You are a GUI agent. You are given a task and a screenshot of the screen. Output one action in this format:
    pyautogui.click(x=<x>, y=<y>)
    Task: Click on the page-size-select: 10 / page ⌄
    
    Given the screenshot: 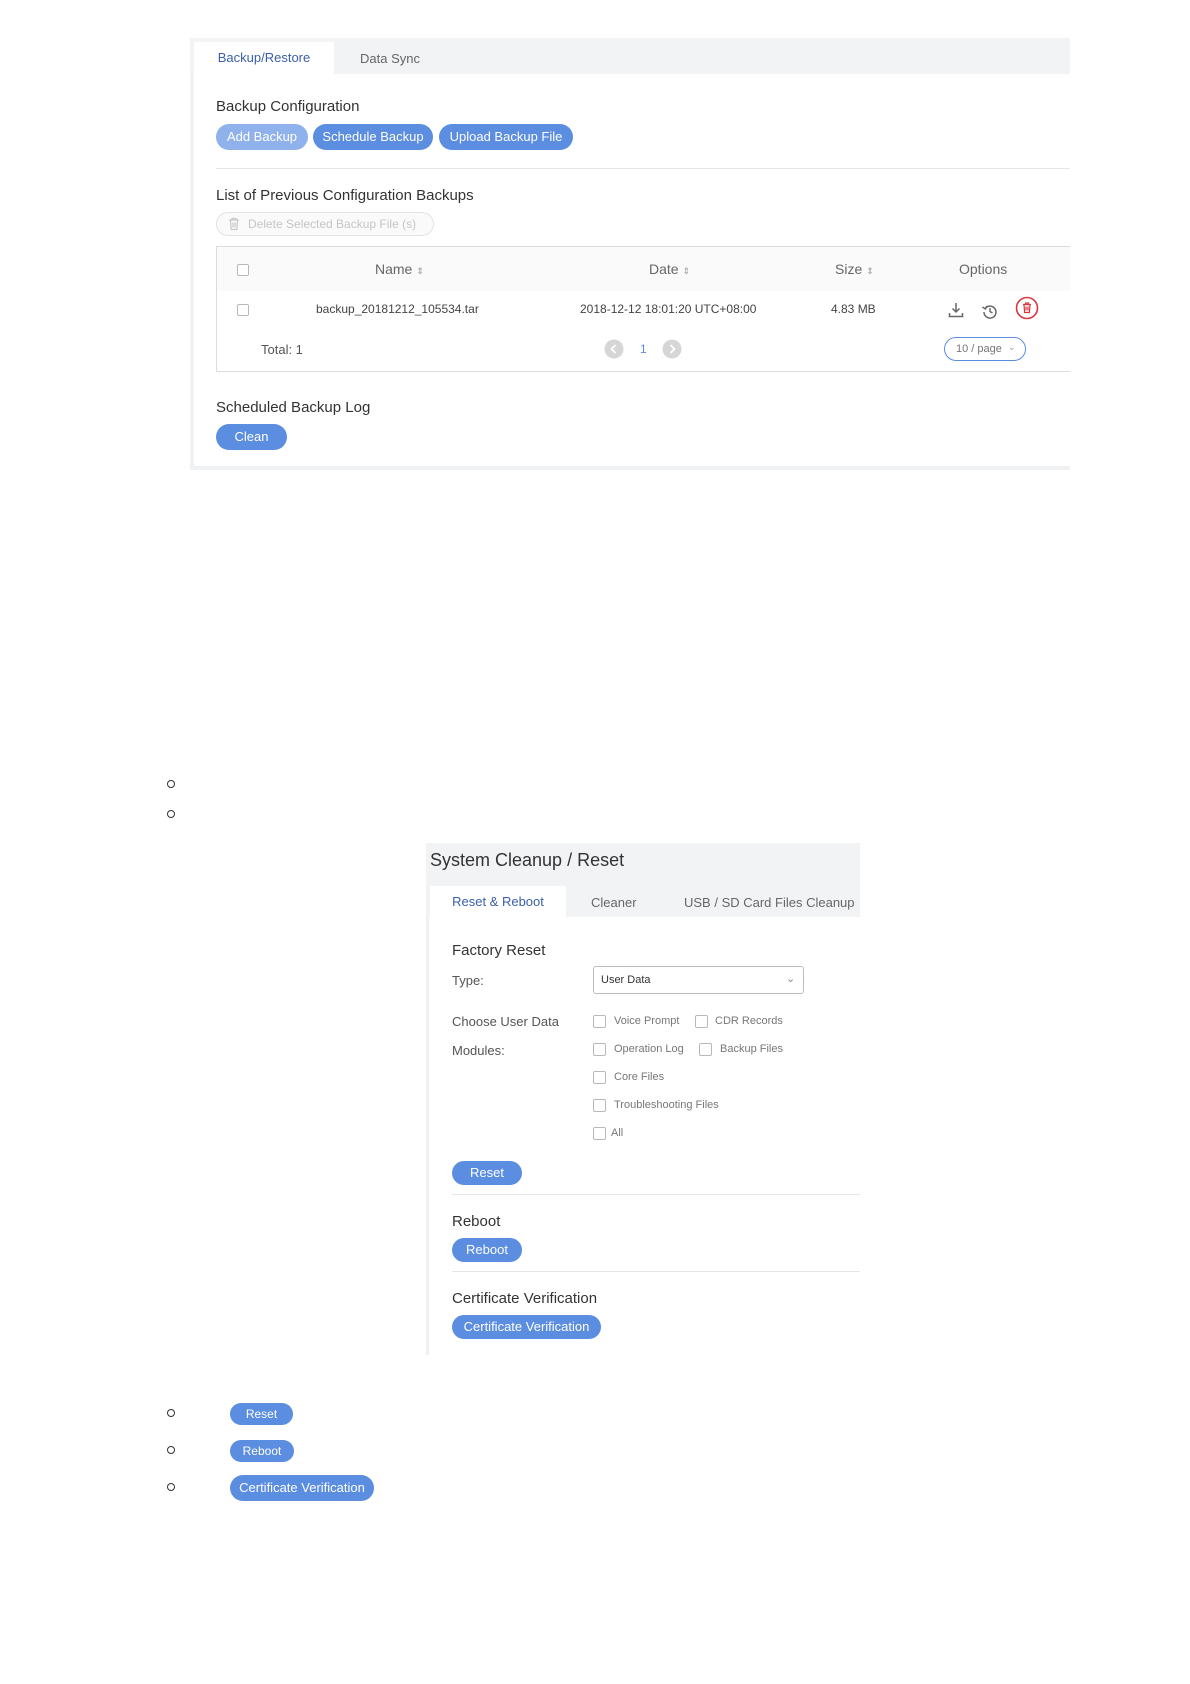 What is the action you would take?
    pyautogui.click(x=985, y=349)
    